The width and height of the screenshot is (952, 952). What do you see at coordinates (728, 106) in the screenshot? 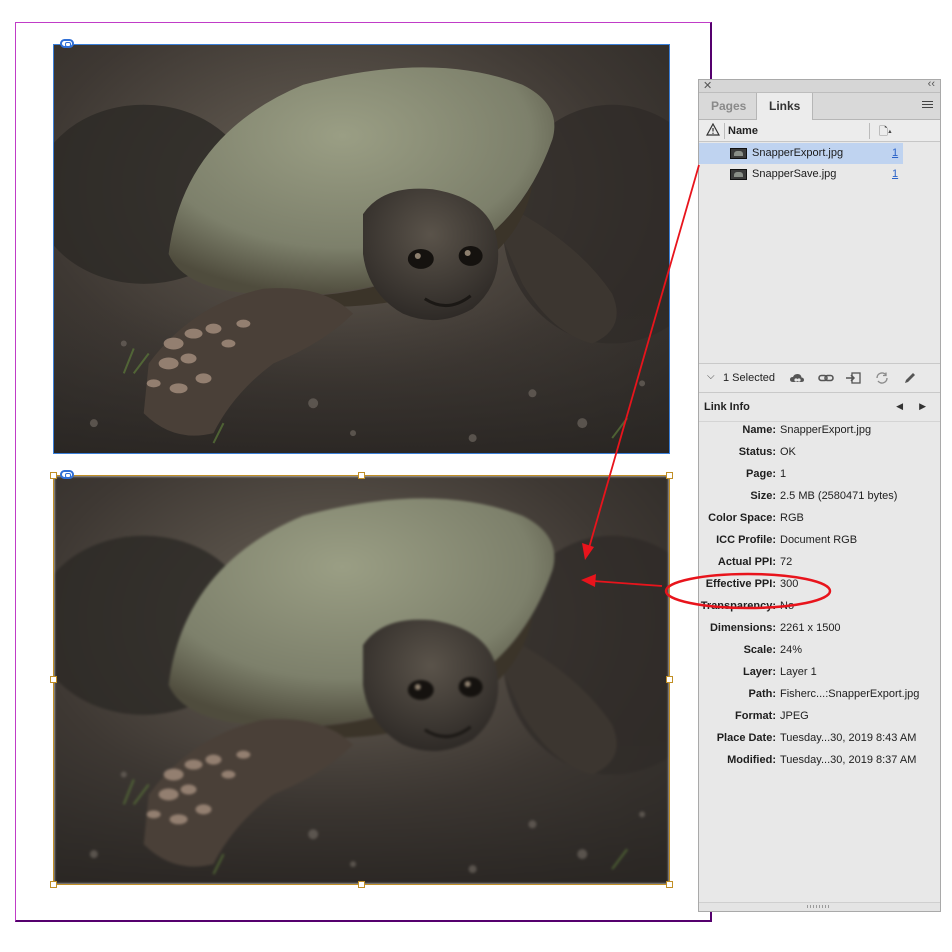
I see `tab-pages: Pages` at bounding box center [728, 106].